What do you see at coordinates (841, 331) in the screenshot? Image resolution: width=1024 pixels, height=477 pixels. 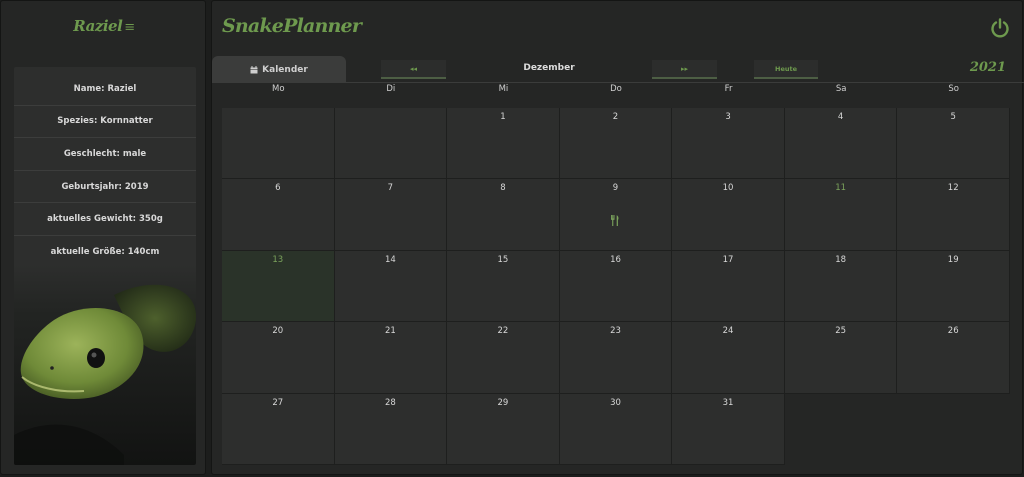 I see `day-number: 25` at bounding box center [841, 331].